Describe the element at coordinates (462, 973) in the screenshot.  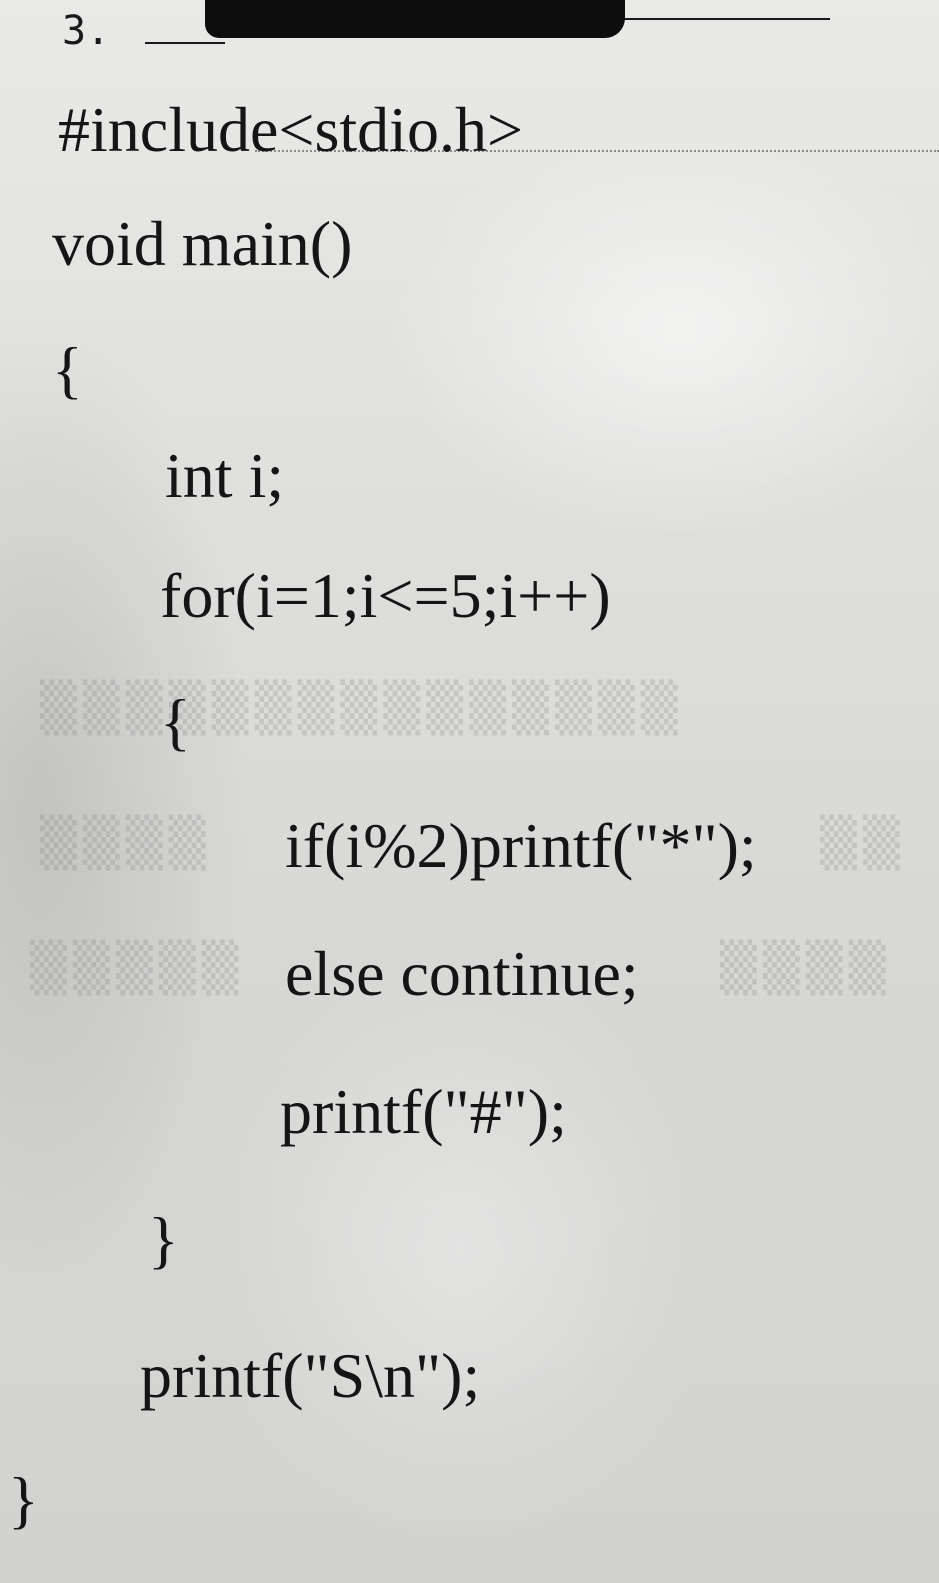
I see `code-else-statement: else continue;` at that location.